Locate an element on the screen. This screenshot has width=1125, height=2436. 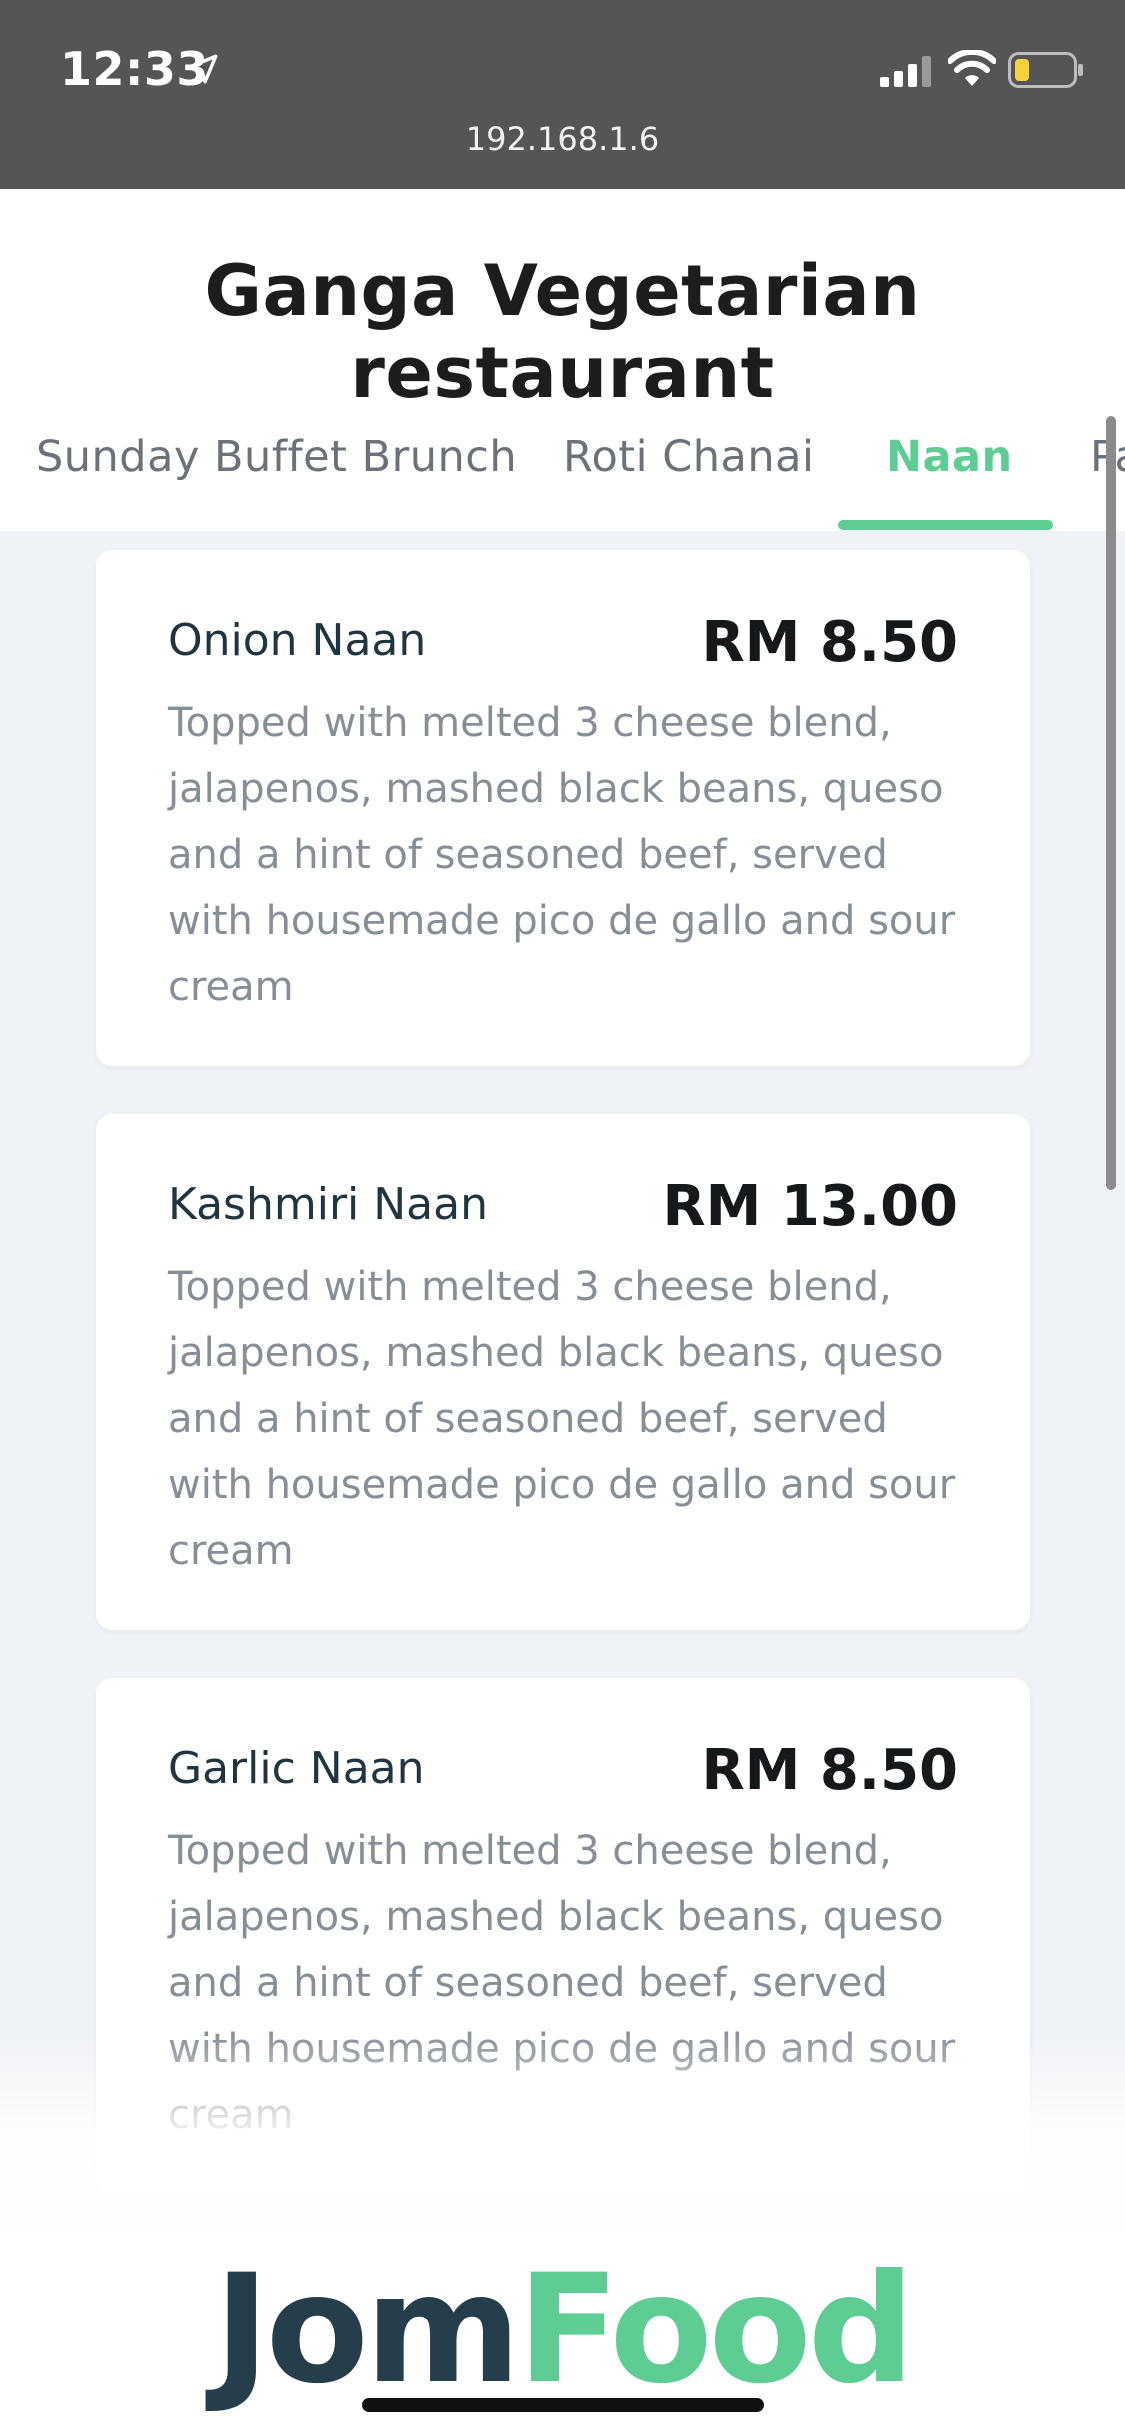
category-tabs: Sunday Buffet Brunch Roti Chanai Naan Pa is located at coordinates (562, 475).